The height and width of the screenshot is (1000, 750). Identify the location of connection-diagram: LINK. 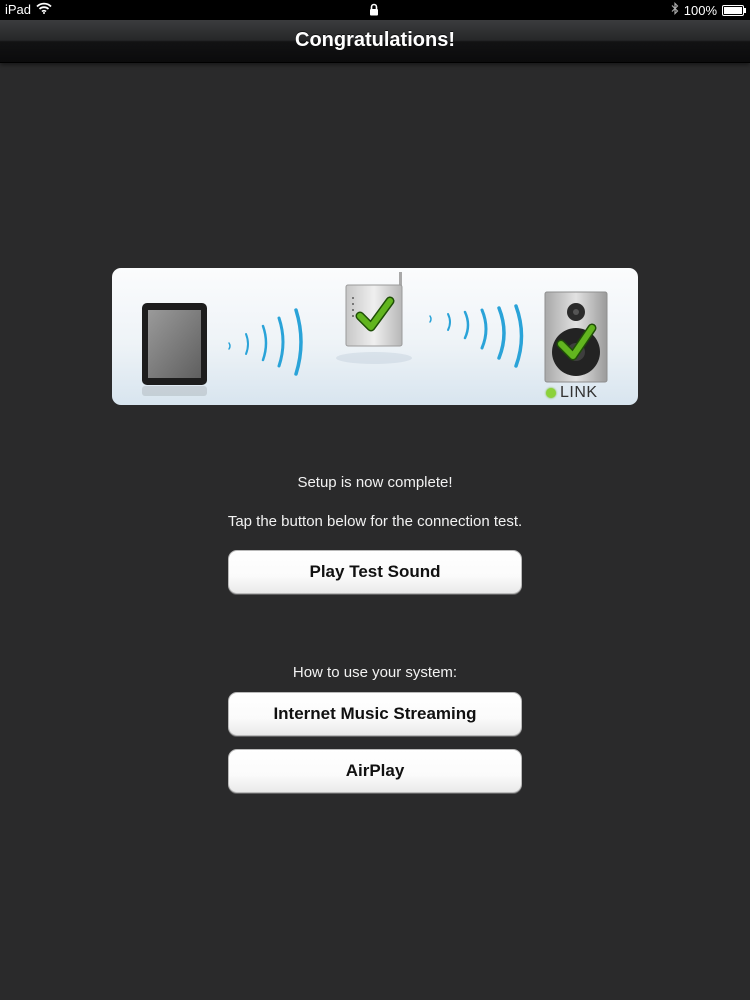
(375, 336).